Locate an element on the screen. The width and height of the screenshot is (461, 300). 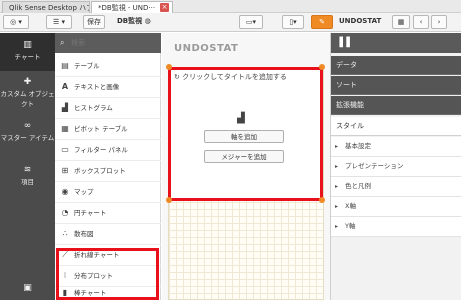
chart-icon: ▥ is located at coordinates (27, 45).